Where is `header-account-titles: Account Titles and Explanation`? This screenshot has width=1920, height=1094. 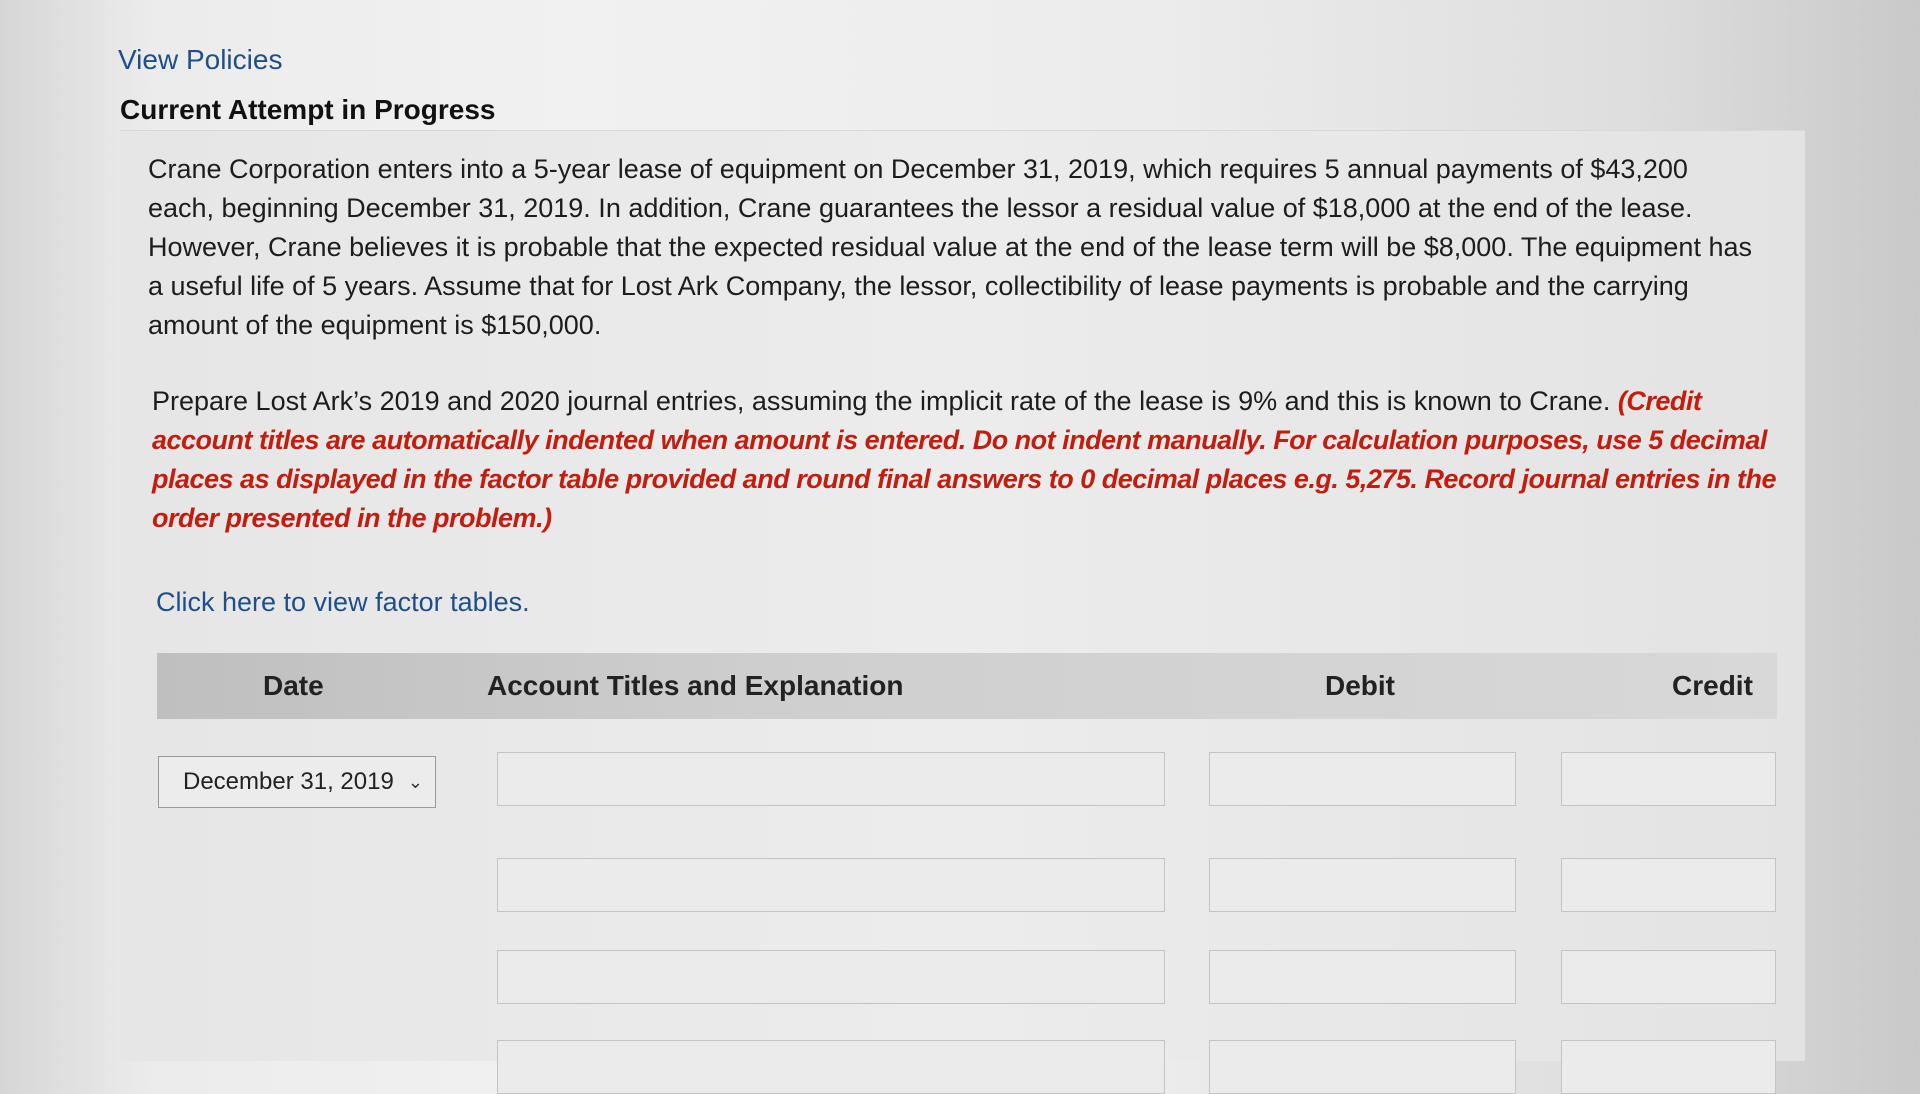 header-account-titles: Account Titles and Explanation is located at coordinates (695, 685).